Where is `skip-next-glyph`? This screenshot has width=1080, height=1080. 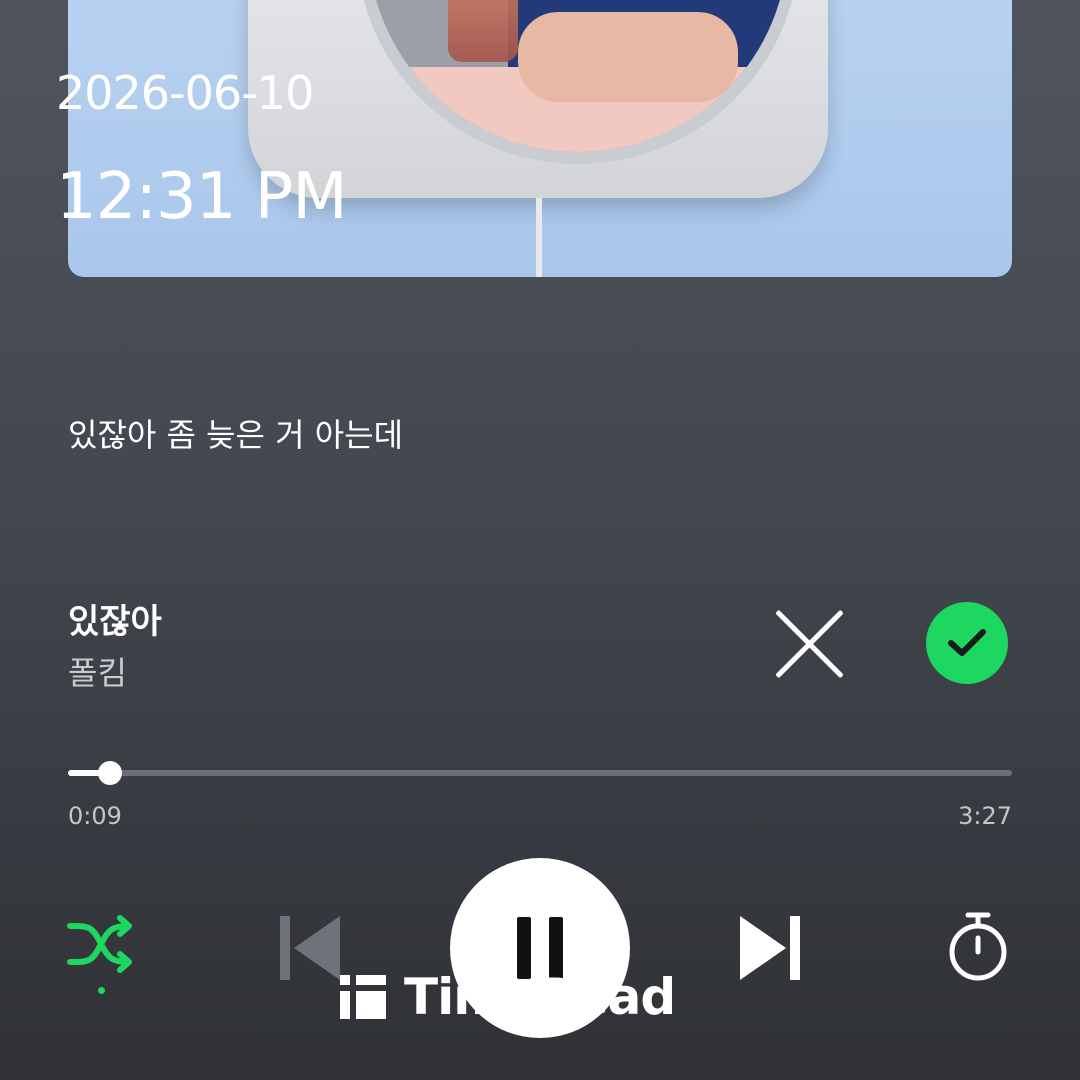
skip-next-glyph is located at coordinates (770, 948).